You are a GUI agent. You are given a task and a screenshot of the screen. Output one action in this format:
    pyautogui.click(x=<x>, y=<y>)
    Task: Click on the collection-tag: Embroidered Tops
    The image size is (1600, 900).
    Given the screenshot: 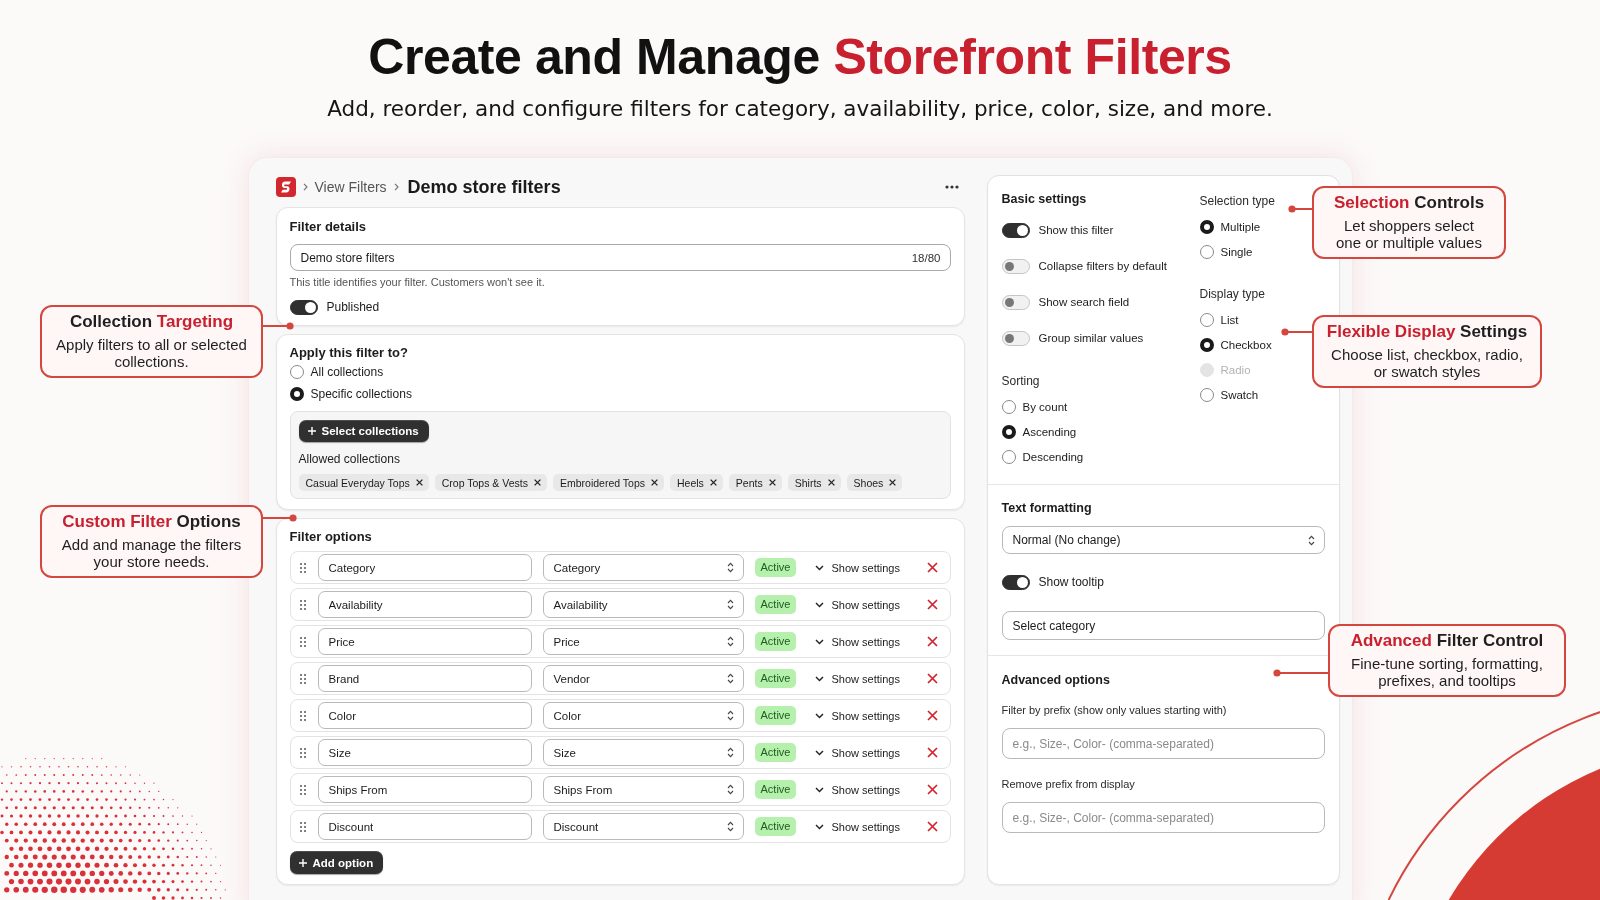 What is the action you would take?
    pyautogui.click(x=608, y=482)
    